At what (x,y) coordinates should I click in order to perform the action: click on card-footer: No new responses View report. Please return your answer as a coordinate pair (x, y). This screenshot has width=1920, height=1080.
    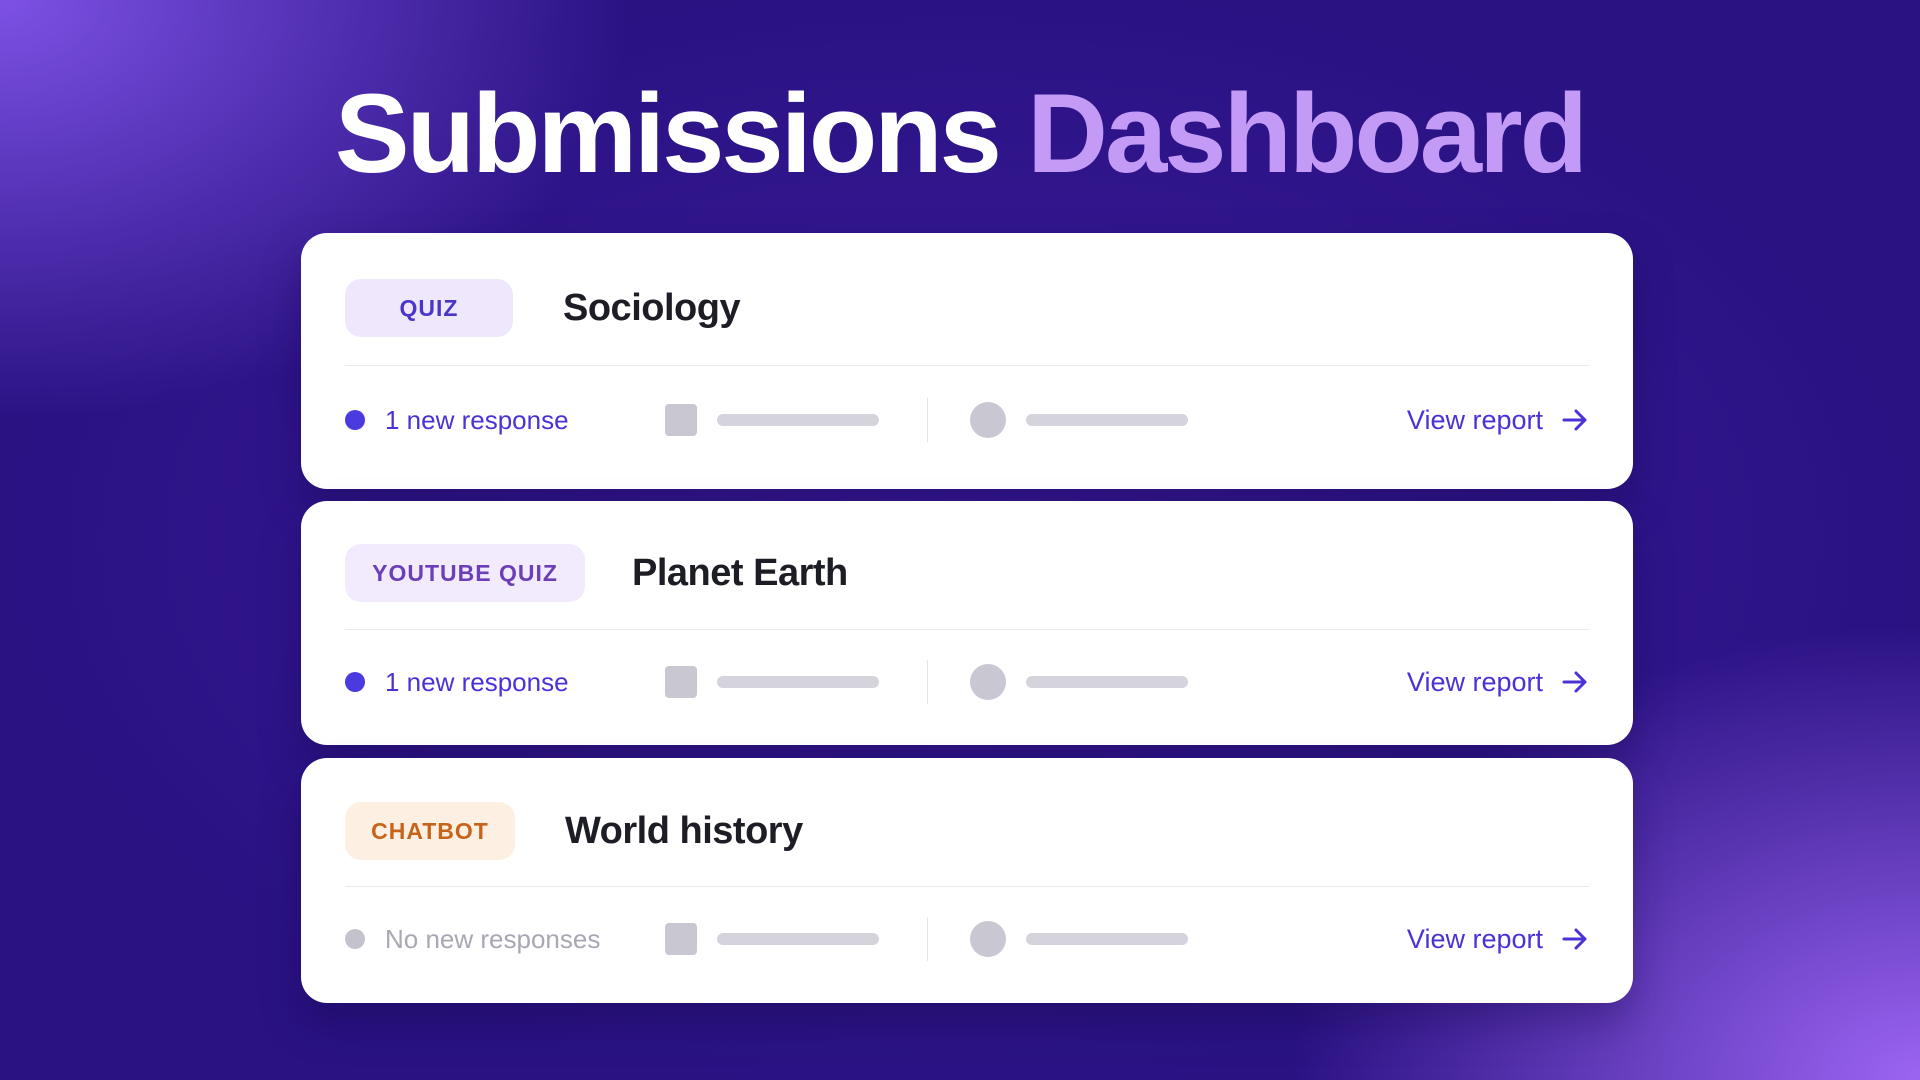
    Looking at the image, I should click on (967, 939).